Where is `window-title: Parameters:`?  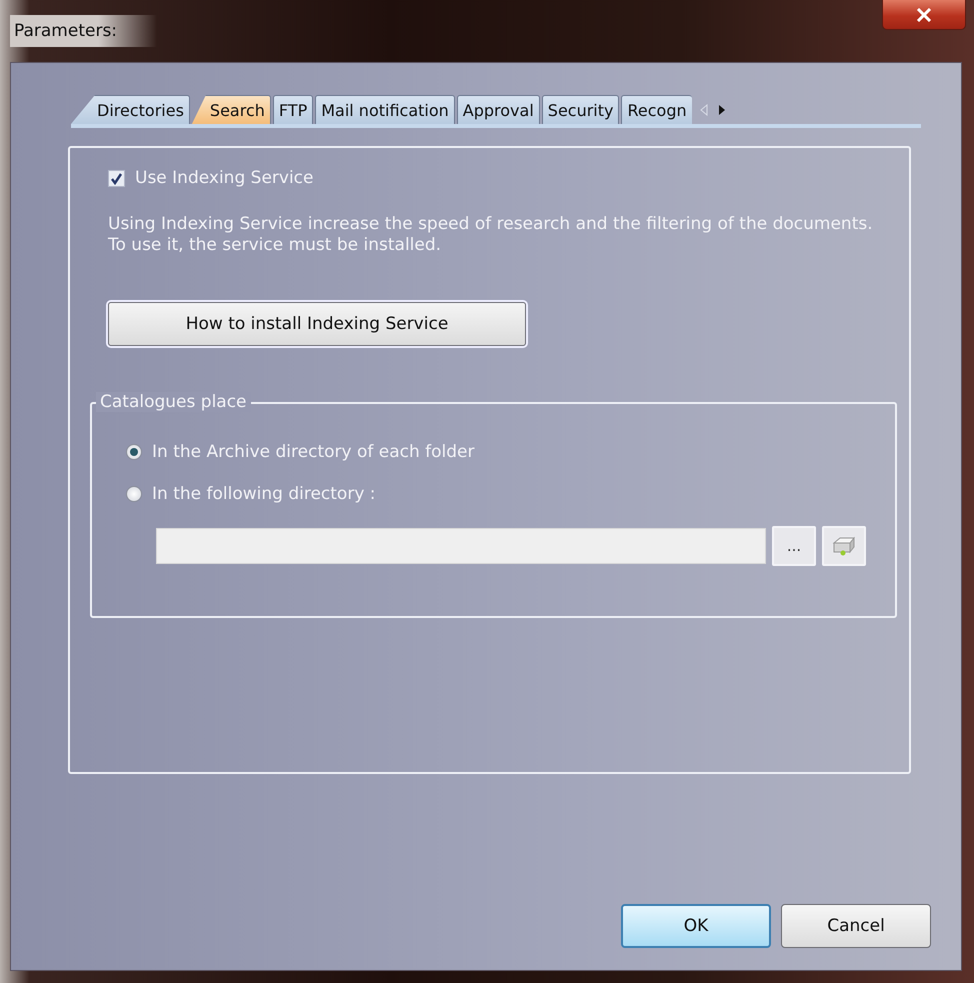
window-title: Parameters: is located at coordinates (84, 31).